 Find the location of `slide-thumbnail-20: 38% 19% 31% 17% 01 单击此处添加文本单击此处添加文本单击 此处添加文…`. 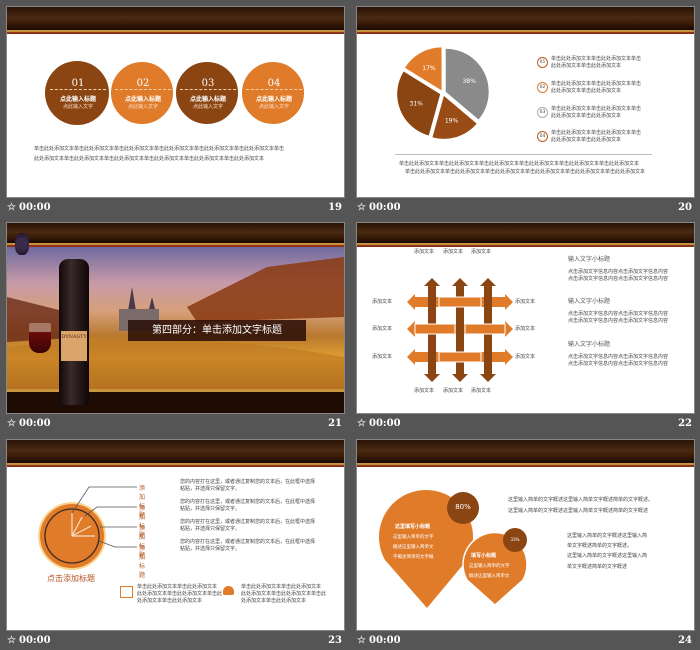

slide-thumbnail-20: 38% 19% 31% 17% 01 单击此处添加文本单击此处添加文本单击 此处添加文… is located at coordinates (525, 102).